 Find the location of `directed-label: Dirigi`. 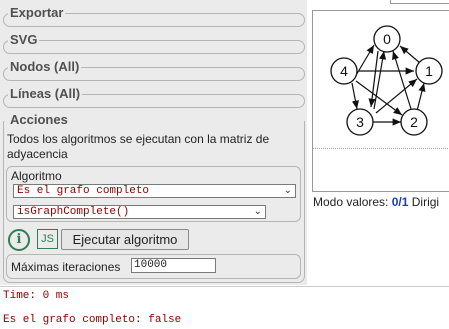

directed-label: Dirigi is located at coordinates (425, 202).